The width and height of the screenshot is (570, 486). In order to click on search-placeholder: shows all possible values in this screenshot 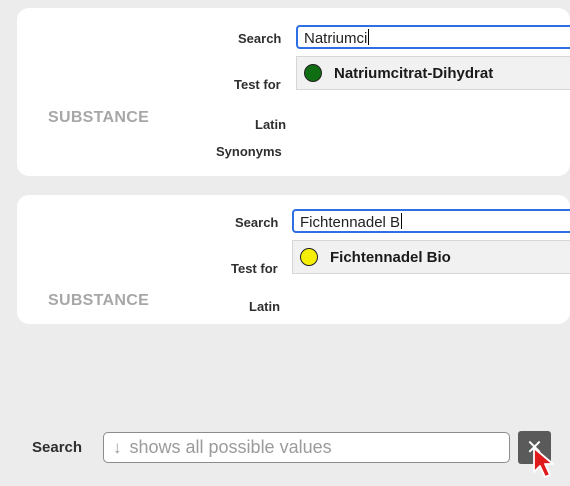, I will do `click(230, 447)`.